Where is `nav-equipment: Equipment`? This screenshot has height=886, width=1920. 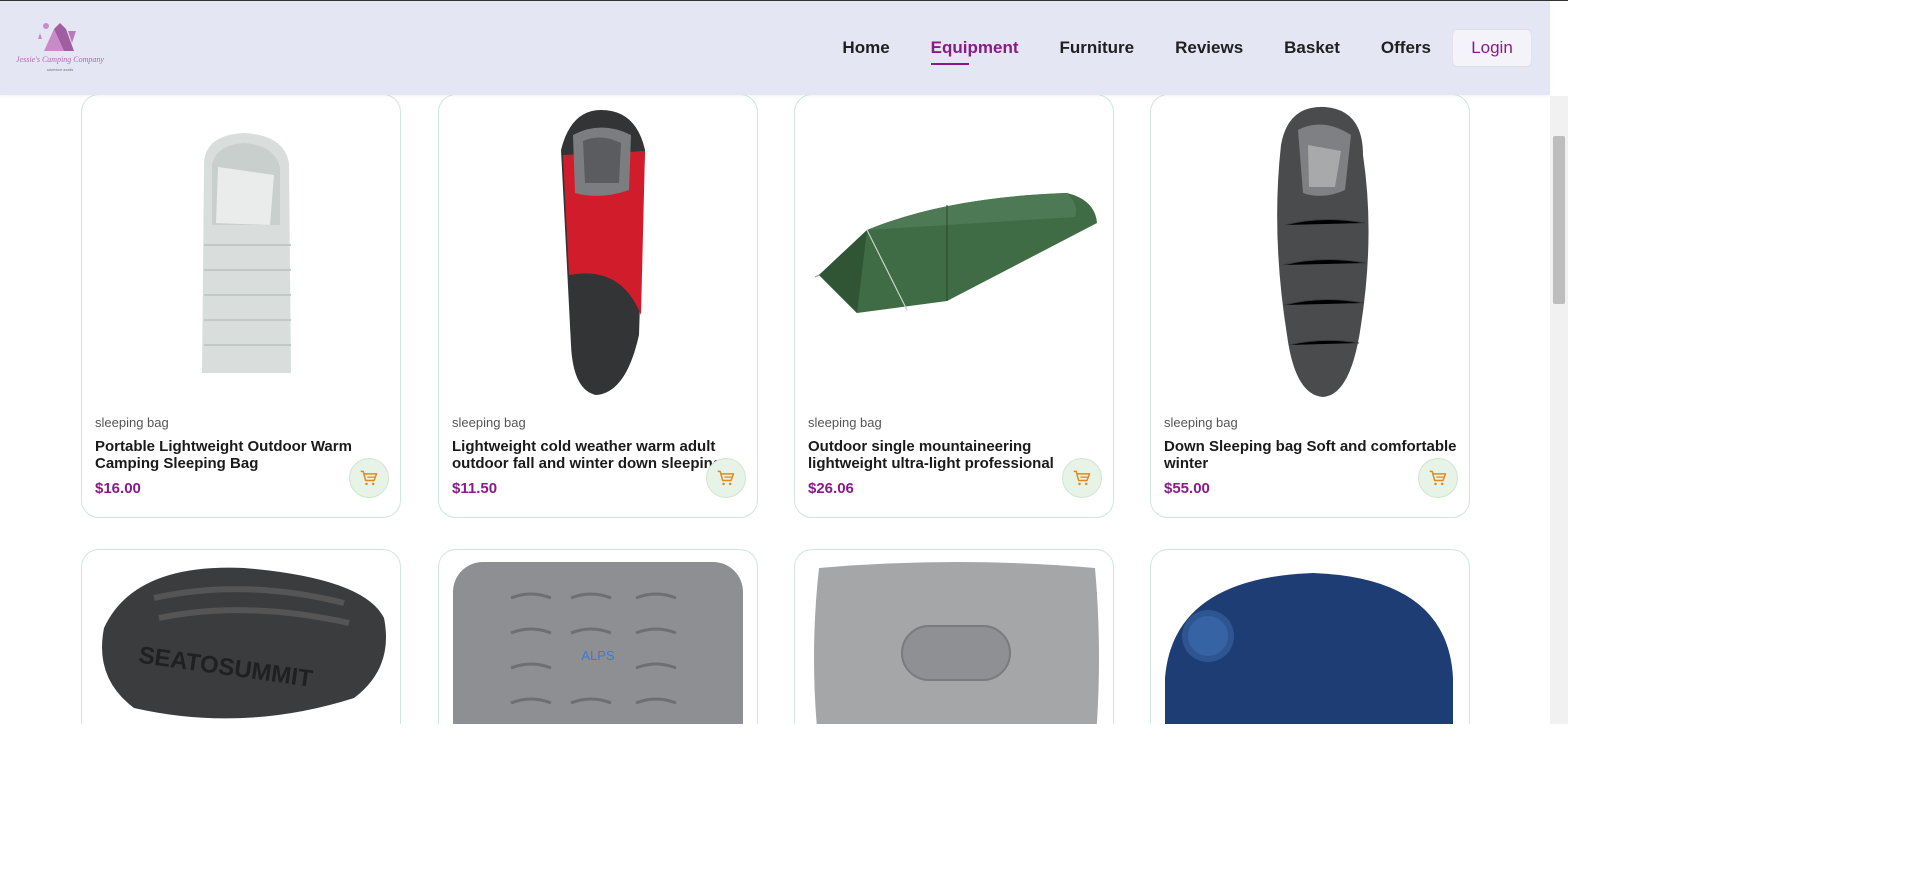 nav-equipment: Equipment is located at coordinates (974, 48).